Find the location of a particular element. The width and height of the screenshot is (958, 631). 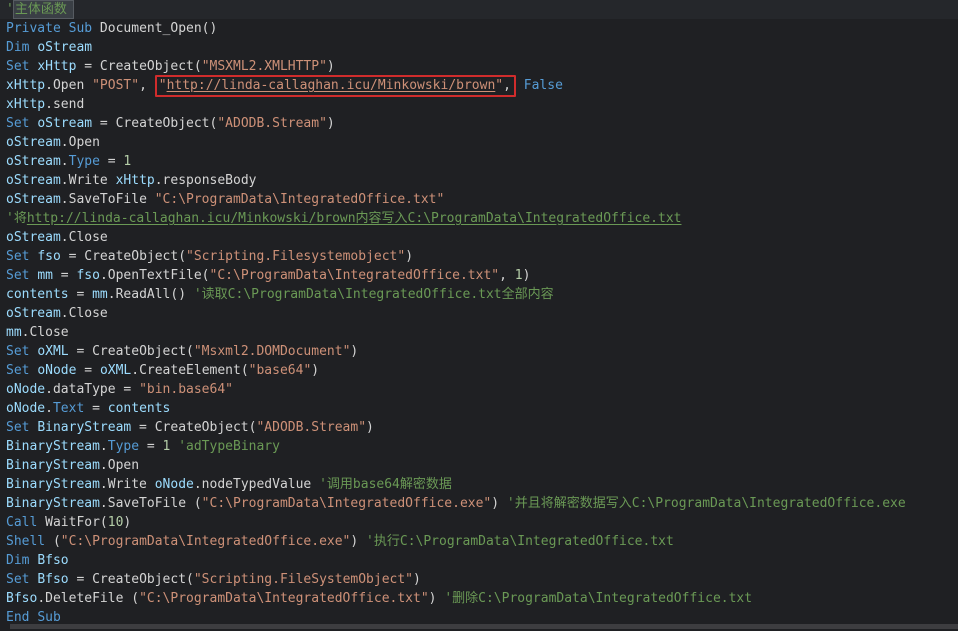

code-token: "ADODB.Stream" is located at coordinates (272, 123).